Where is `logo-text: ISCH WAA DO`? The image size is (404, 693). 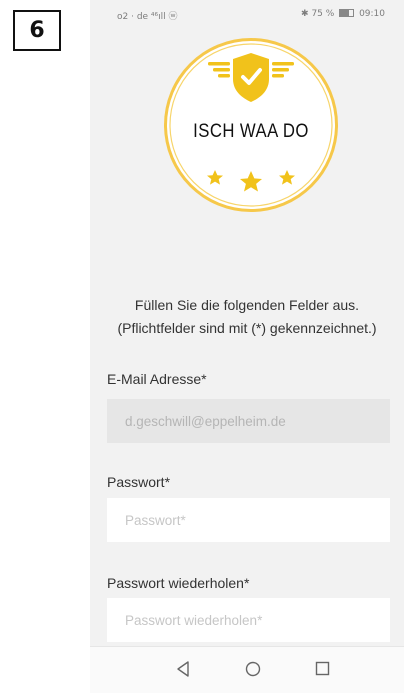 logo-text: ISCH WAA DO is located at coordinates (251, 131).